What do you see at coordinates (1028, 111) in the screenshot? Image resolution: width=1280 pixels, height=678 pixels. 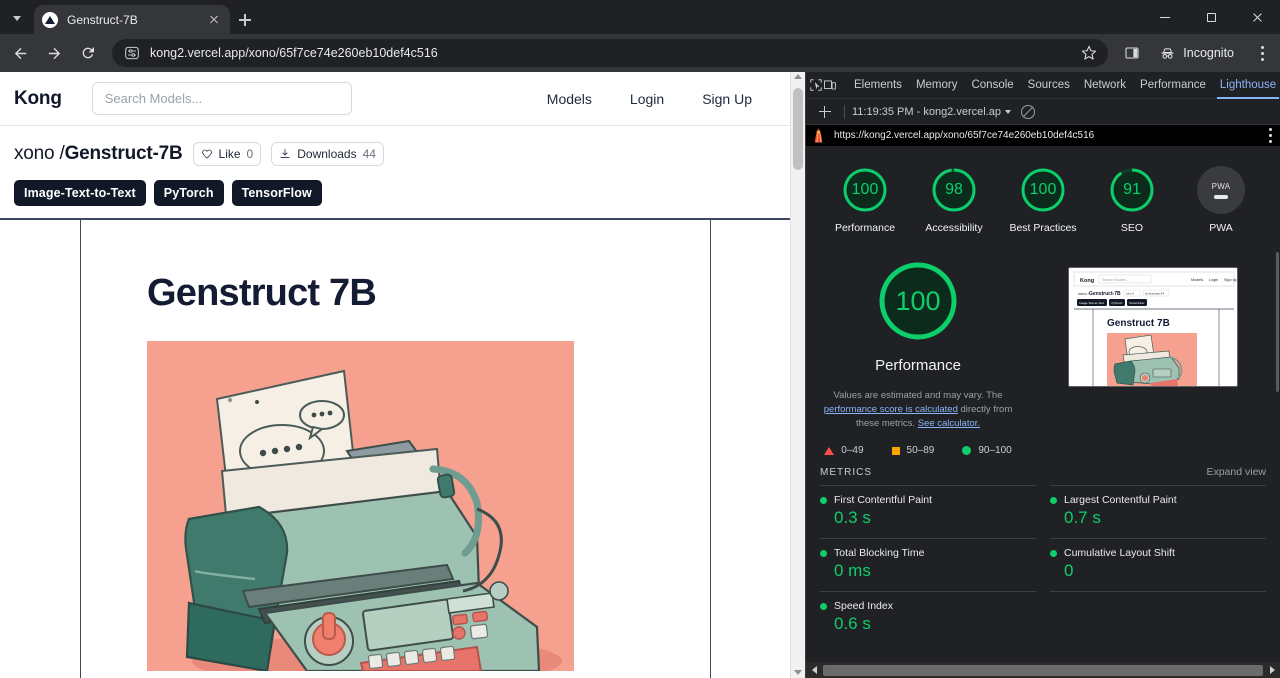 I see `clear-reports-icon` at bounding box center [1028, 111].